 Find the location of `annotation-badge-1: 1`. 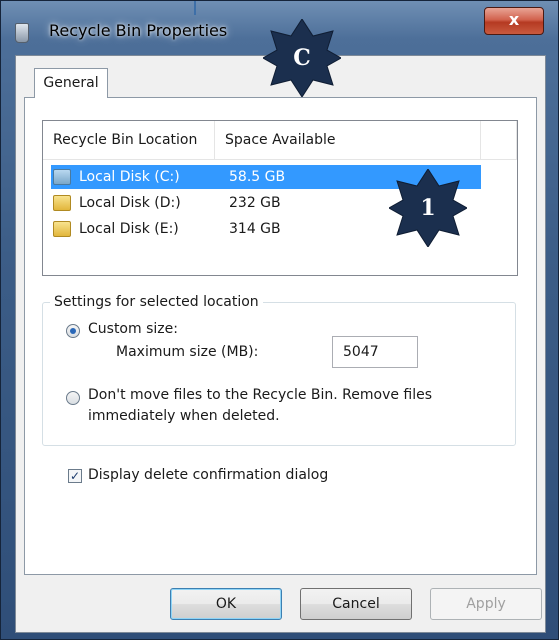

annotation-badge-1: 1 is located at coordinates (428, 208).